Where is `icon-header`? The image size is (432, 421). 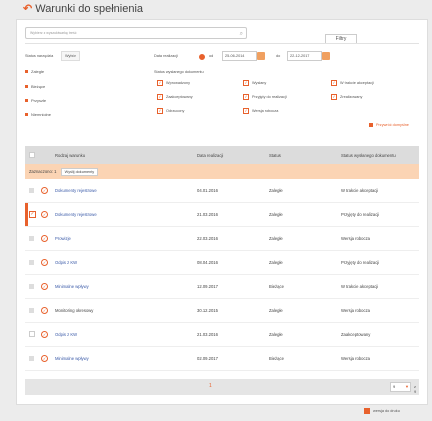 icon-header is located at coordinates (47, 155).